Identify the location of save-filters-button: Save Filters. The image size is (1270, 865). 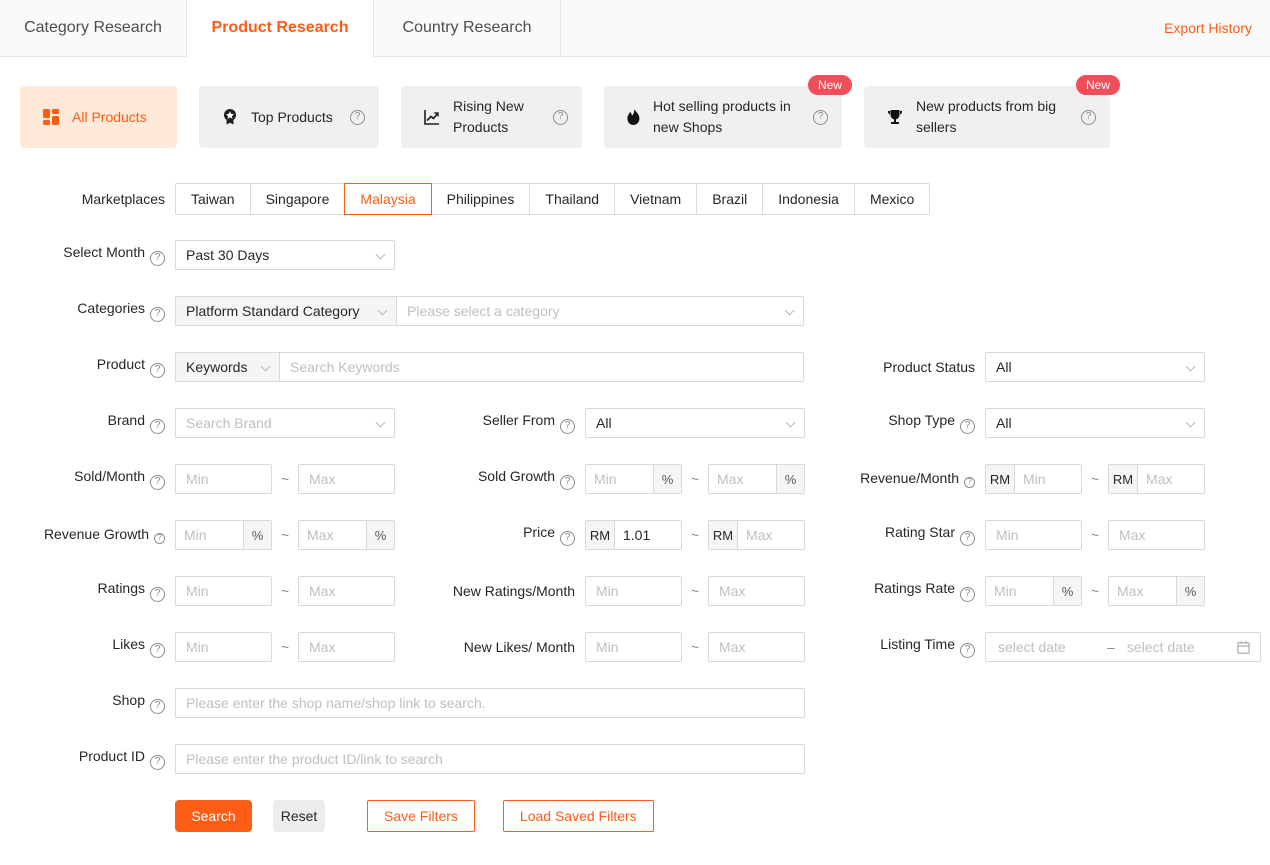
(421, 816).